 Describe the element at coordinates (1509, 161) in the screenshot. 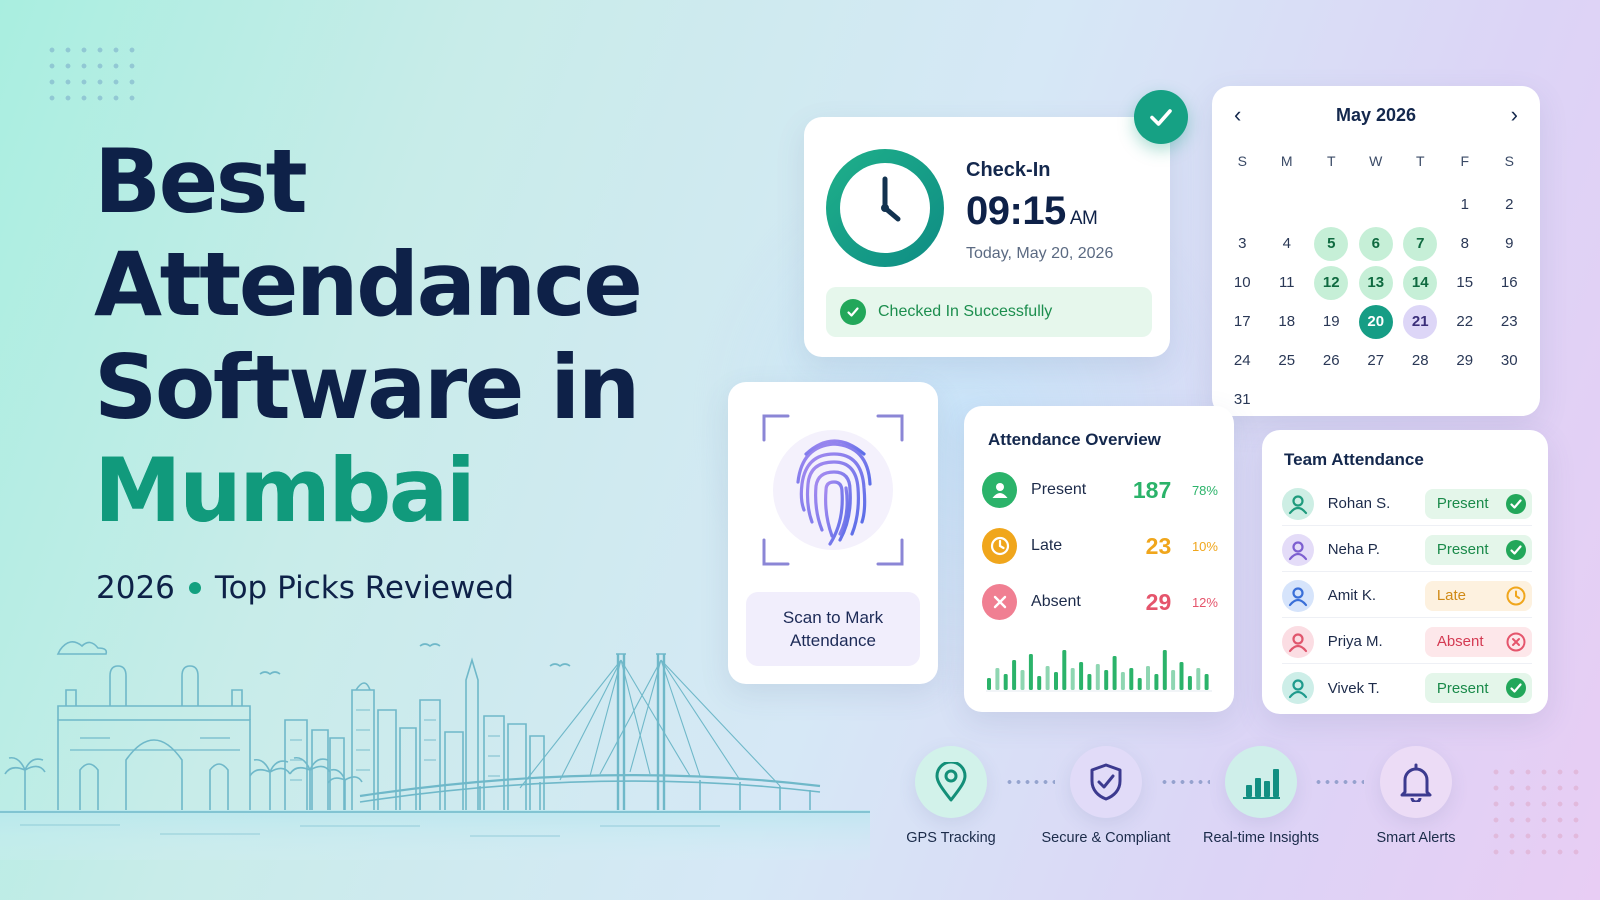

I see `calendar-weekday: S` at that location.